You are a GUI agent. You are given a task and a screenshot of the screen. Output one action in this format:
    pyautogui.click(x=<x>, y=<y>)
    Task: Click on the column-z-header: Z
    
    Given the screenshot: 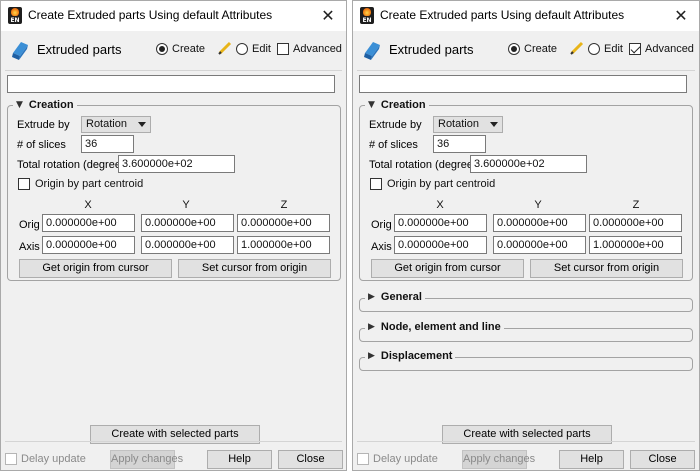 What is the action you would take?
    pyautogui.click(x=284, y=205)
    